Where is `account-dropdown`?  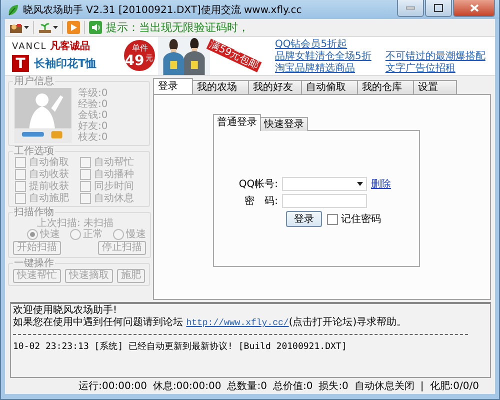 account-dropdown is located at coordinates (324, 184).